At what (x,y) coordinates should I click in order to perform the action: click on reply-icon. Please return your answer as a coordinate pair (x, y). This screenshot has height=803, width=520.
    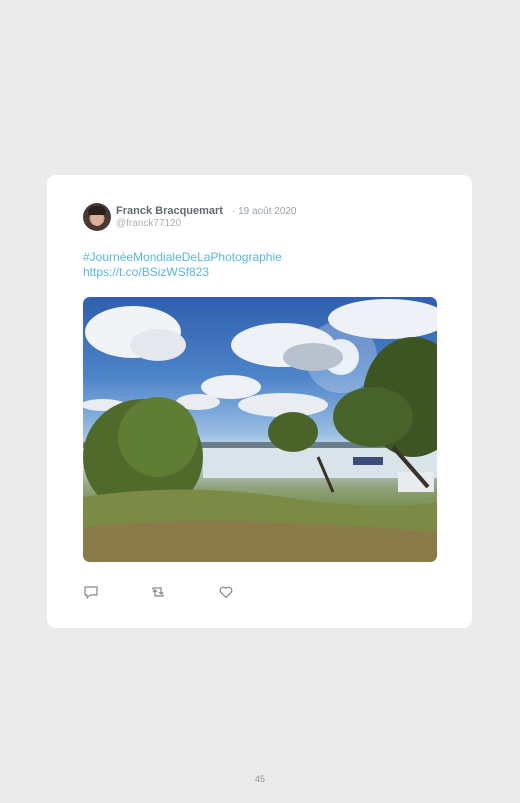
    Looking at the image, I should click on (91, 592).